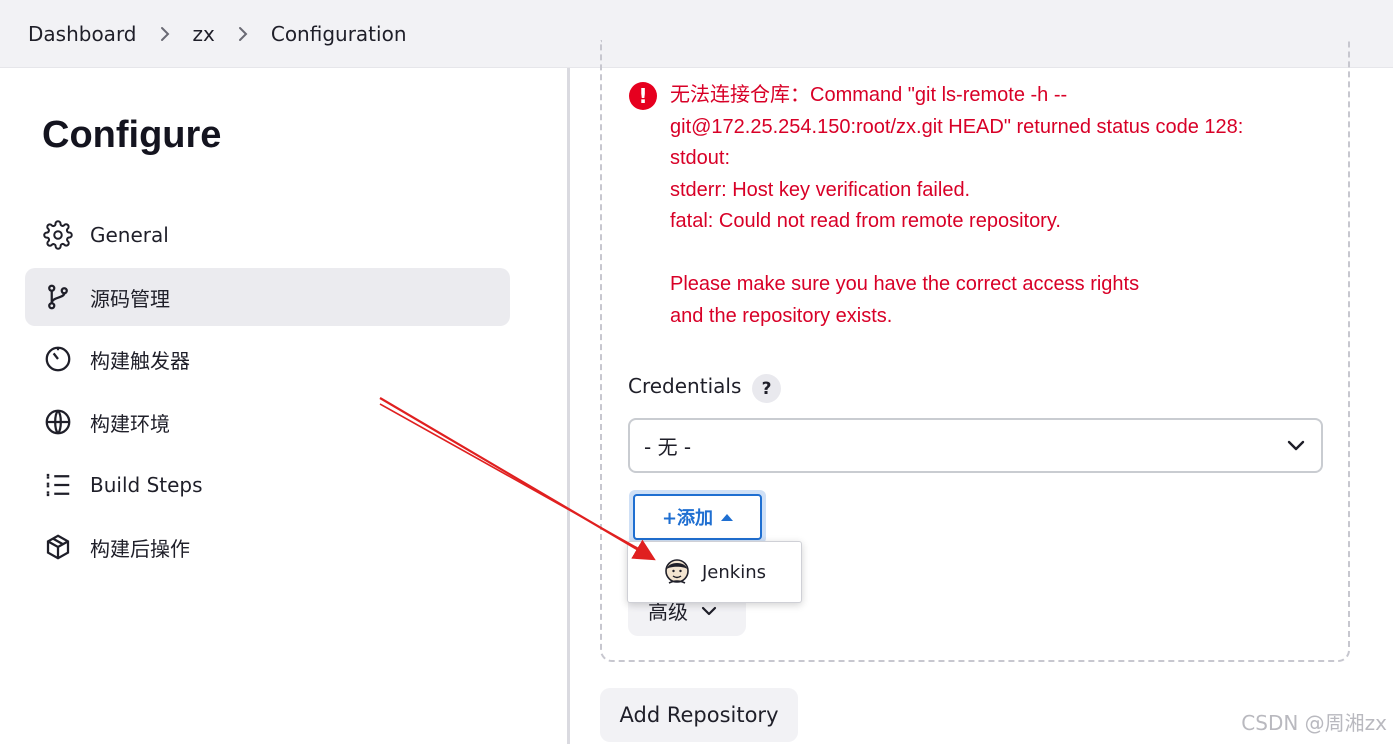  Describe the element at coordinates (1314, 723) in the screenshot. I see `watermark: CSDN @周湘zx` at that location.